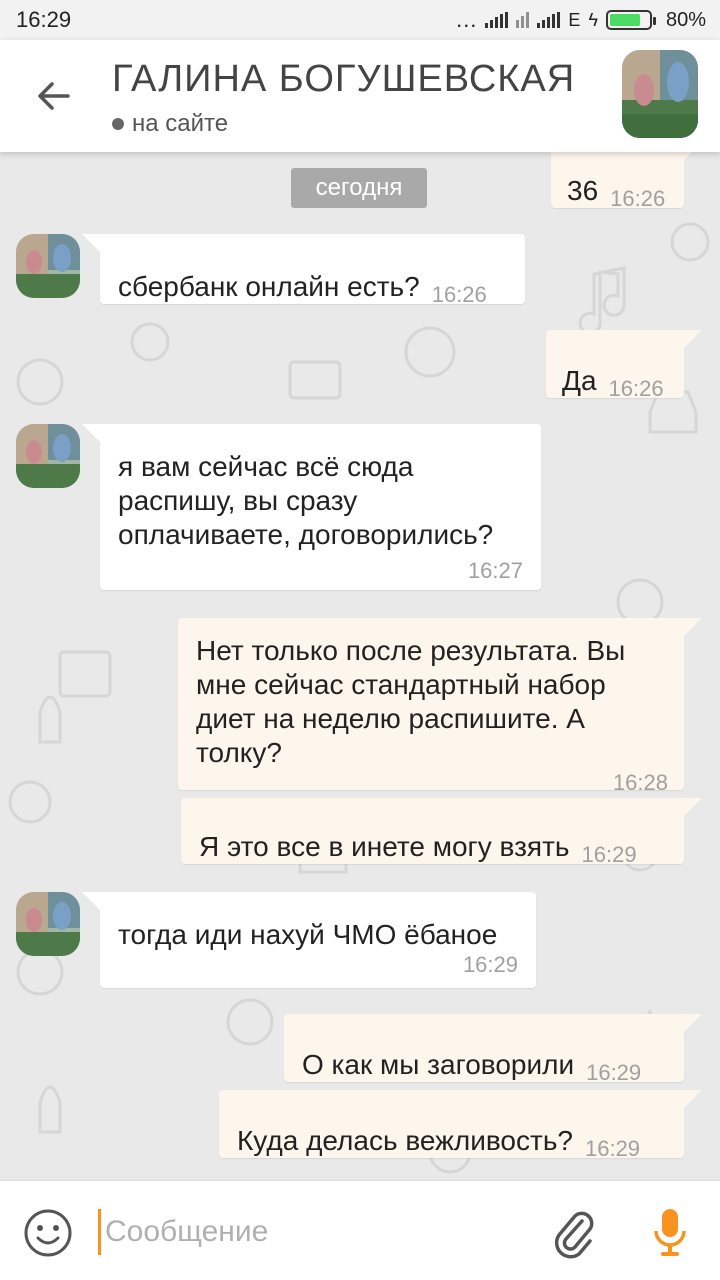 The image size is (720, 1280). What do you see at coordinates (630, 20) in the screenshot?
I see `battery-icon` at bounding box center [630, 20].